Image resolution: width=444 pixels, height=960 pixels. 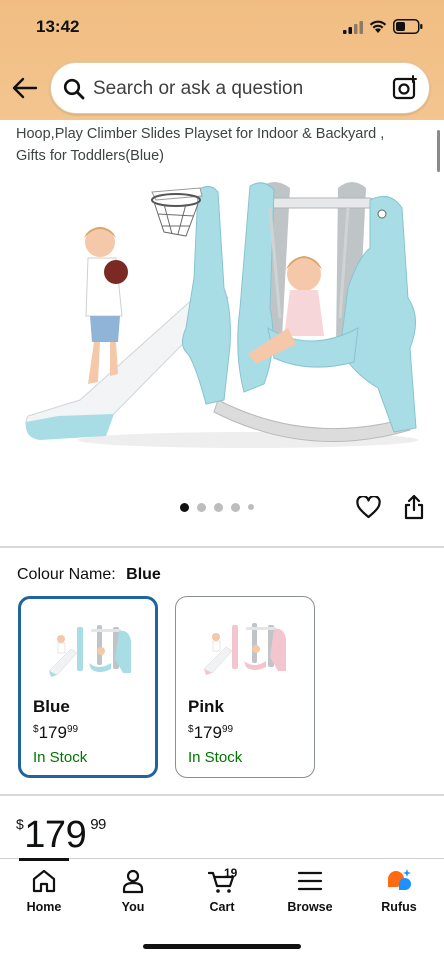 What do you see at coordinates (231, 873) in the screenshot?
I see `cart-count-badge: 19` at bounding box center [231, 873].